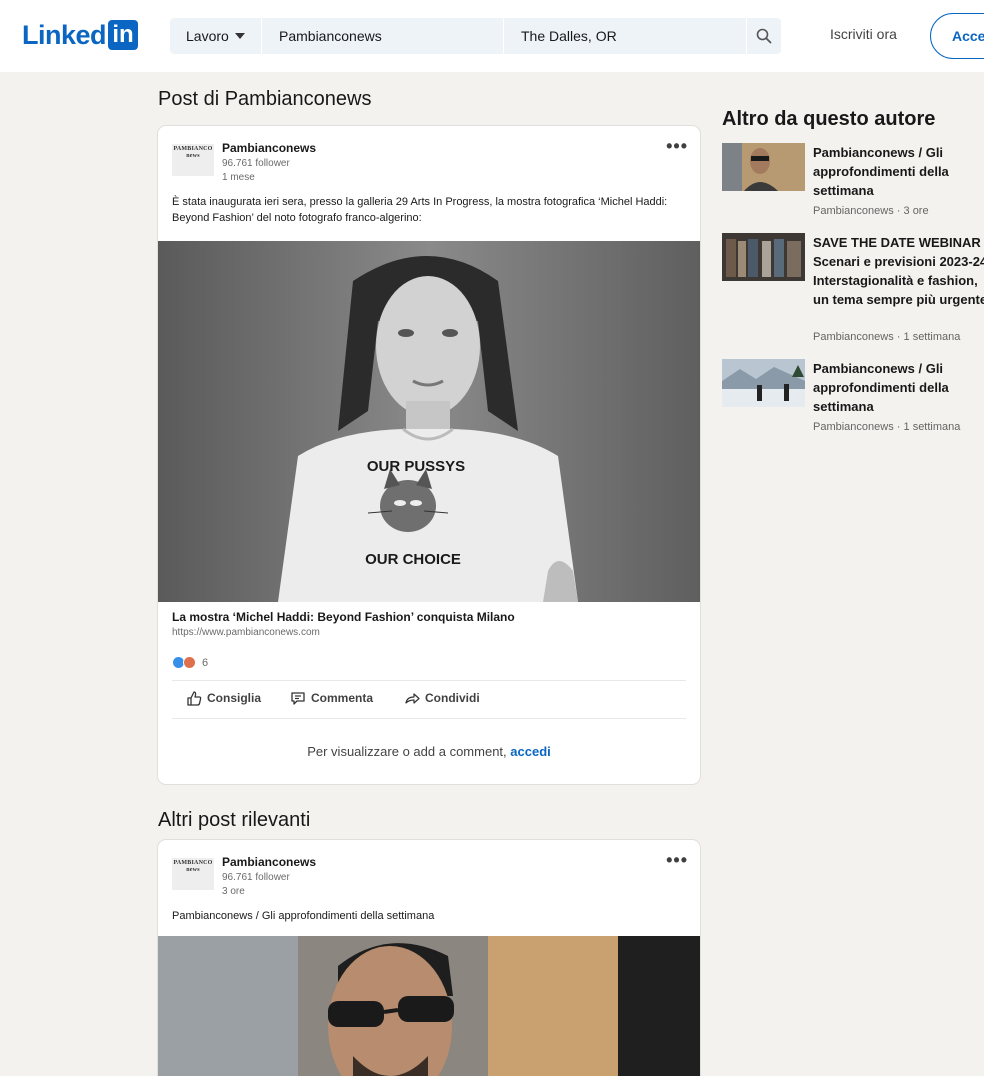 The height and width of the screenshot is (1076, 984). Describe the element at coordinates (413, 559) in the screenshot. I see `shirt-text-bottom: OUR CHOICE` at that location.